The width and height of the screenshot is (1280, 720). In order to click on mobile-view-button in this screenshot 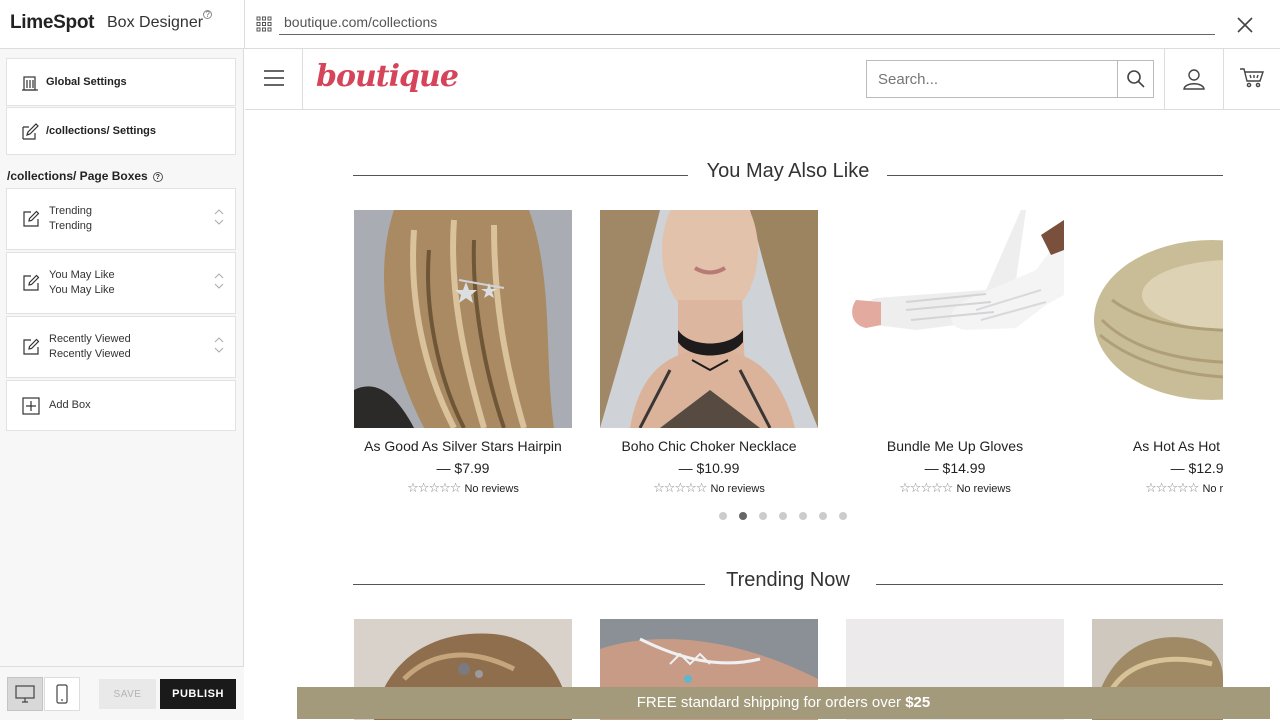, I will do `click(62, 694)`.